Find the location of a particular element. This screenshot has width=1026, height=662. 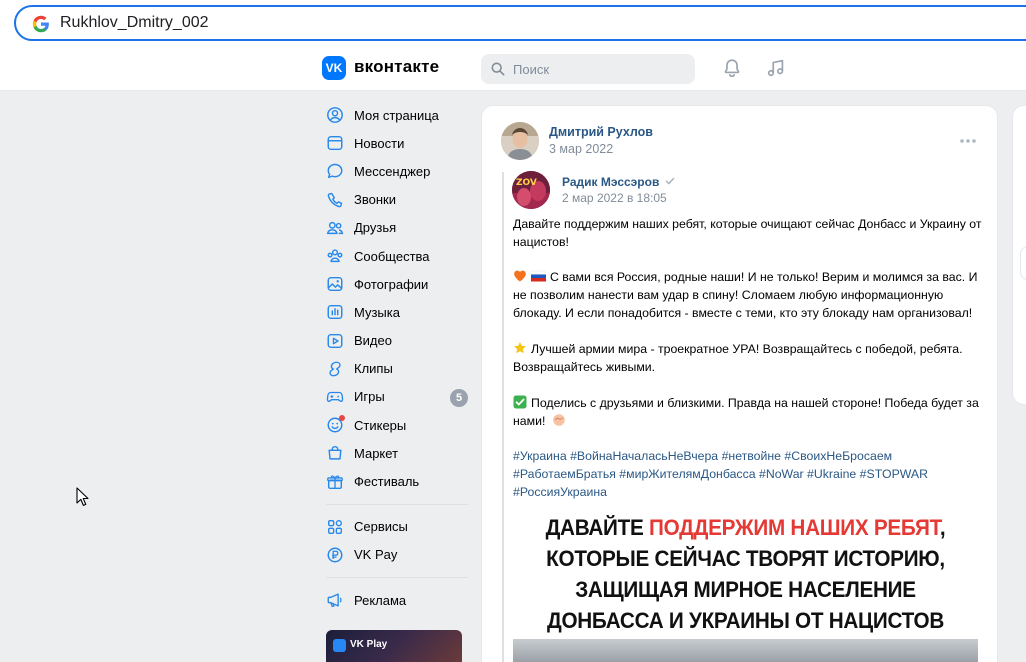

image-line-2: КОТОРЫЕ СЕЙЧАС ТВОРЯТ ИСТОРИЮ, is located at coordinates (745, 558).